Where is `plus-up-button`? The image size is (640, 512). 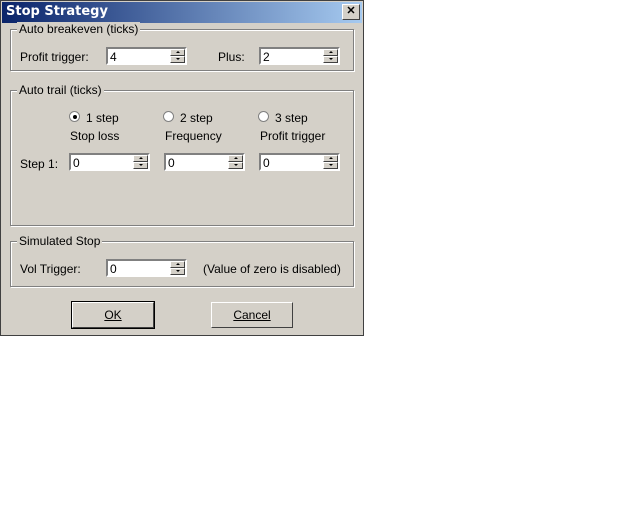
plus-up-button is located at coordinates (330, 52).